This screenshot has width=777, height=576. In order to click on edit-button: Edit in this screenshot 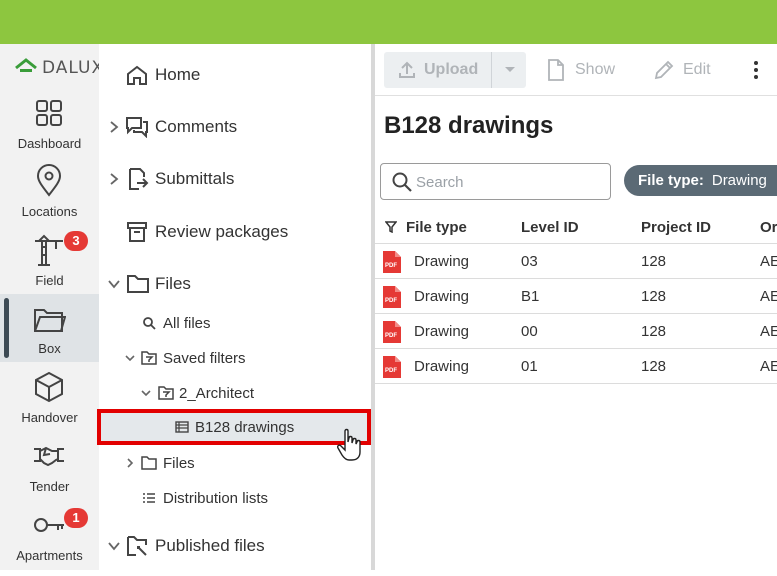, I will do `click(682, 70)`.